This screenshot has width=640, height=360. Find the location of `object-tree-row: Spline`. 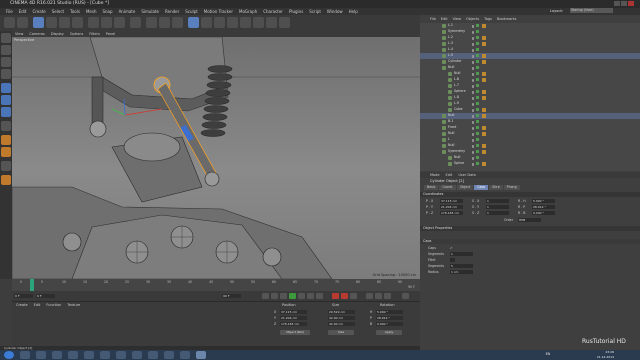

object-tree-row: Spline is located at coordinates (530, 164).